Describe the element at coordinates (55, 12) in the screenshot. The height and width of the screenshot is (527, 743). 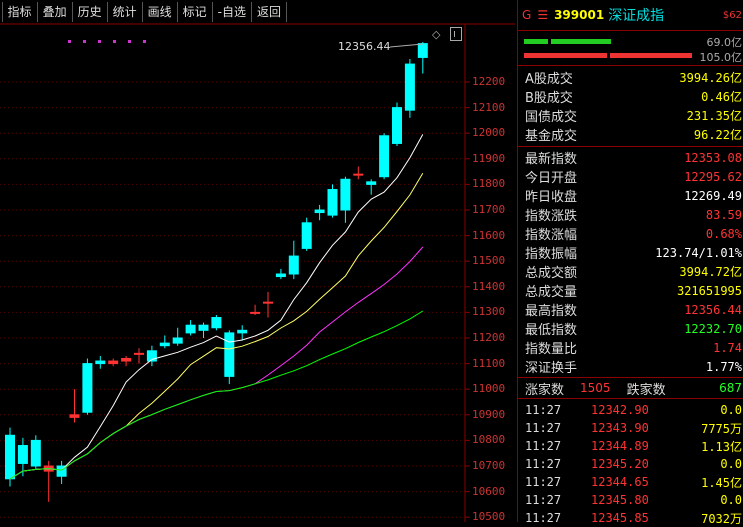
I see `toolbar-button-1: 叠加` at that location.